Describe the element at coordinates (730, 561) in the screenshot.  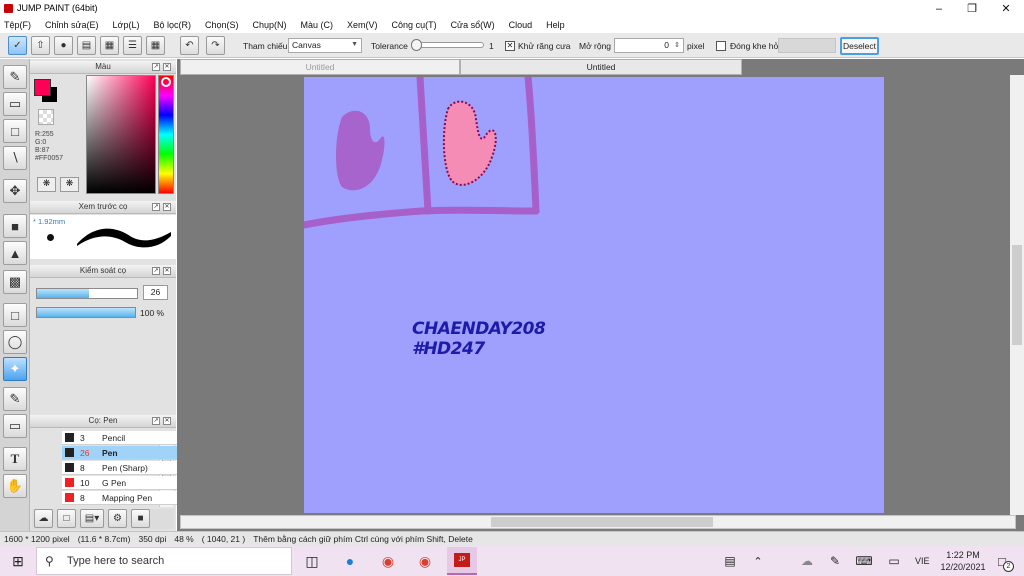
I see `dashboard-icon: ▤` at that location.